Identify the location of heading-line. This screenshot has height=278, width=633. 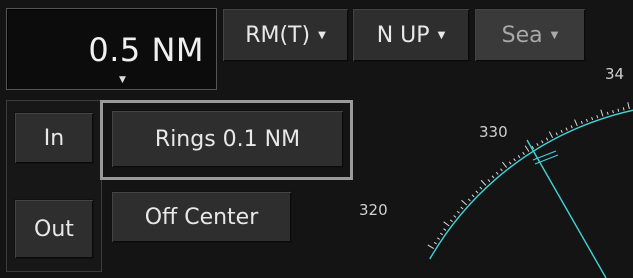
(566, 208).